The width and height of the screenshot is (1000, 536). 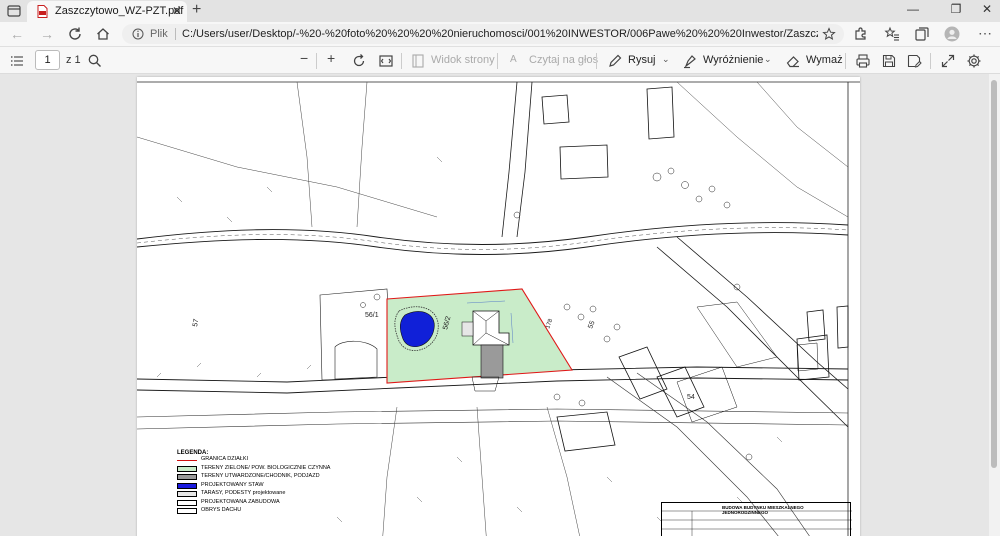 What do you see at coordinates (987, 10) in the screenshot?
I see `close-window-button: ✕` at bounding box center [987, 10].